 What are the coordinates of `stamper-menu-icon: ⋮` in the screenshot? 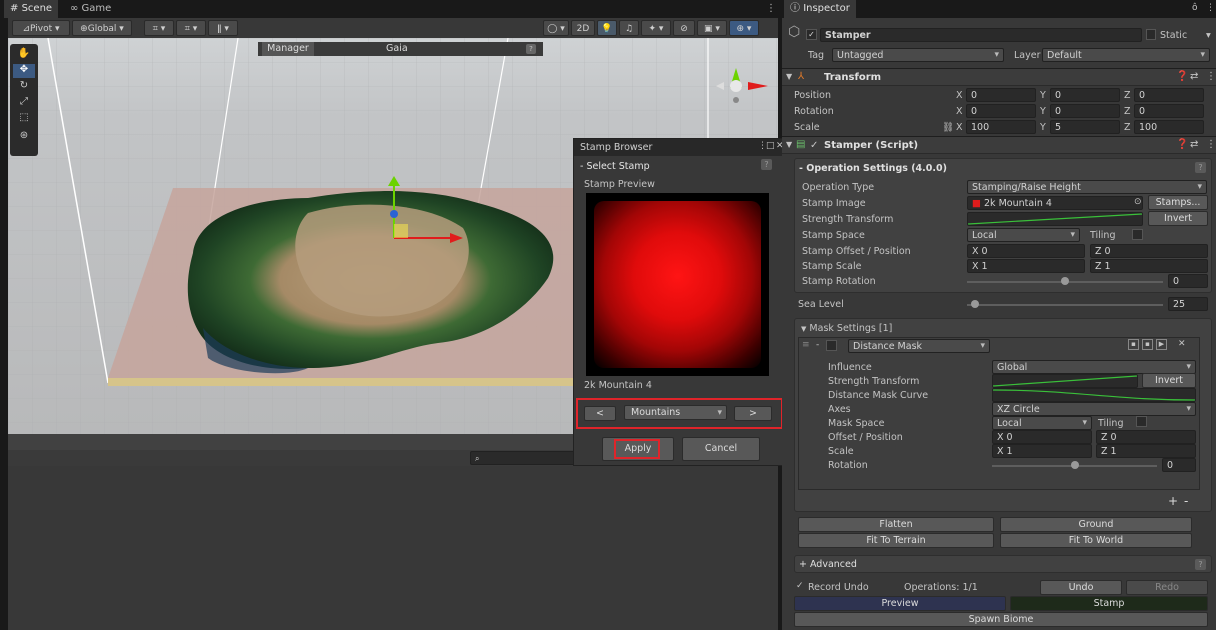 It's located at (1211, 144).